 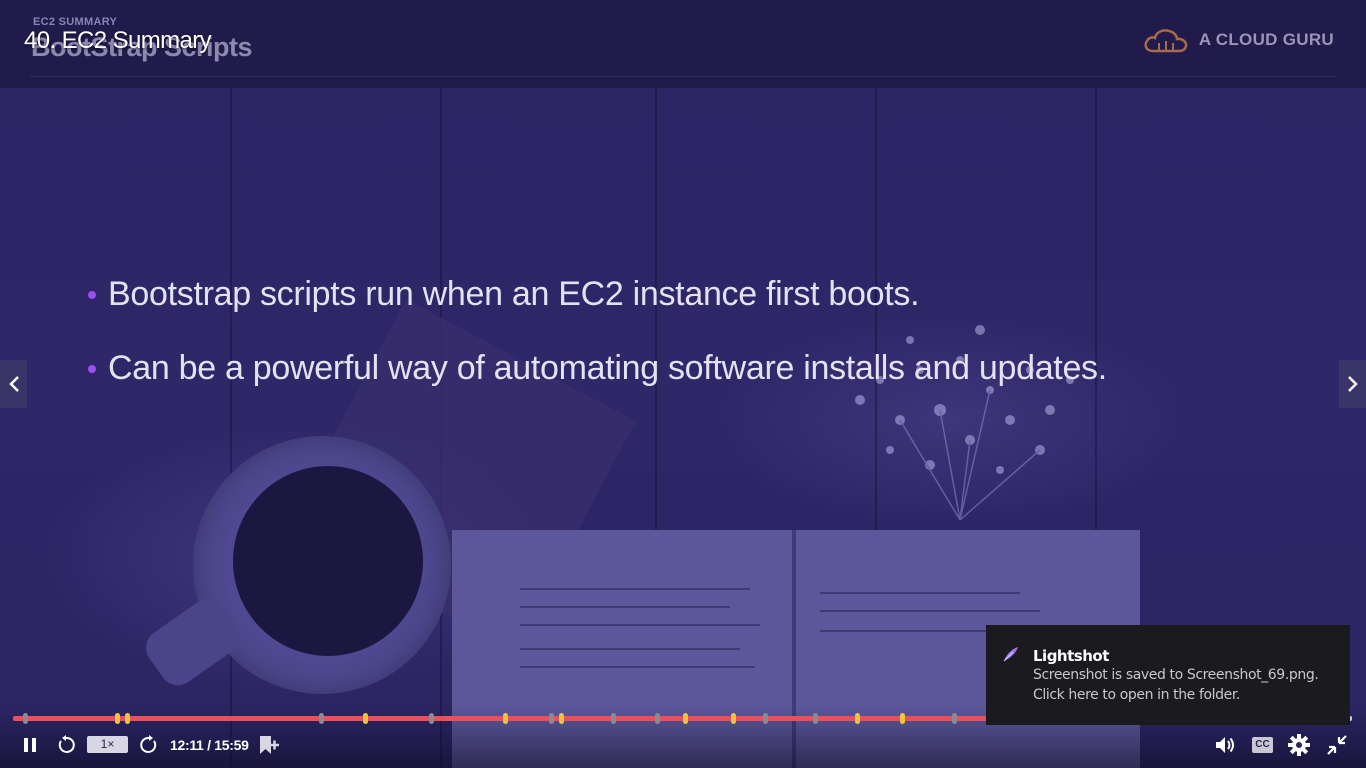 What do you see at coordinates (231, 428) in the screenshot?
I see `background-plank` at bounding box center [231, 428].